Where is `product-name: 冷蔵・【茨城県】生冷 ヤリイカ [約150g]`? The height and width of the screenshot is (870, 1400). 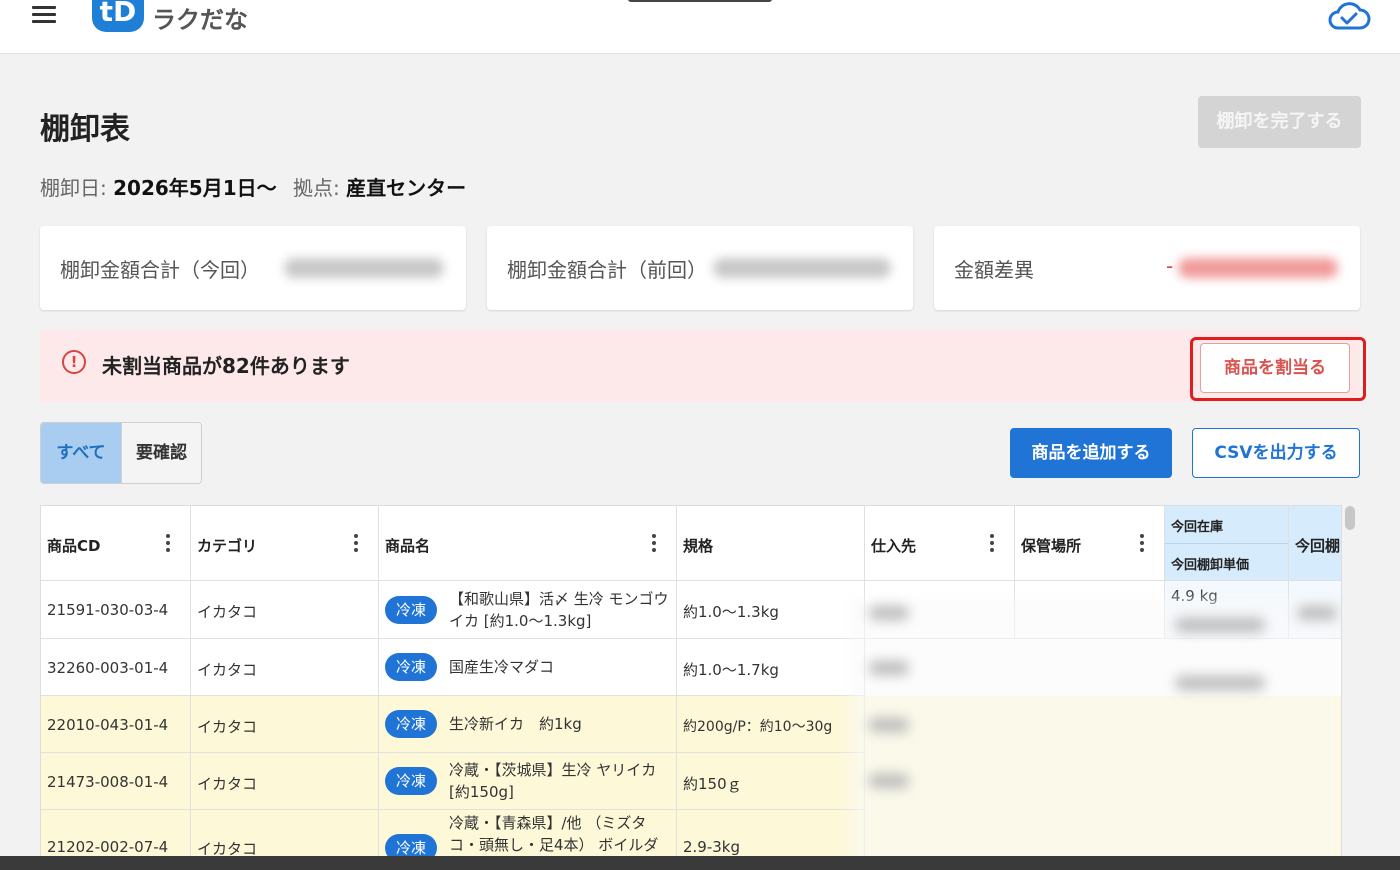 product-name: 冷蔵・【茨城県】生冷 ヤリイカ [約150g] is located at coordinates (553, 781).